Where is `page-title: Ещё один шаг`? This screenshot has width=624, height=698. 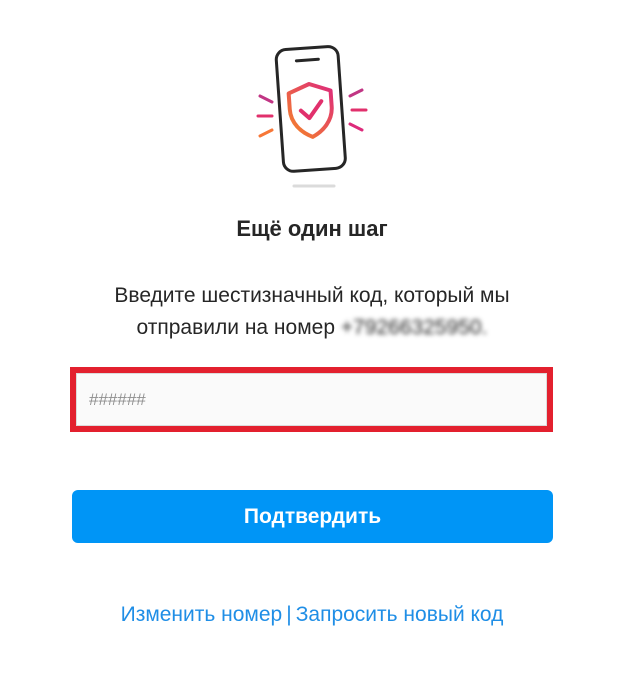 page-title: Ещё один шаг is located at coordinates (312, 228).